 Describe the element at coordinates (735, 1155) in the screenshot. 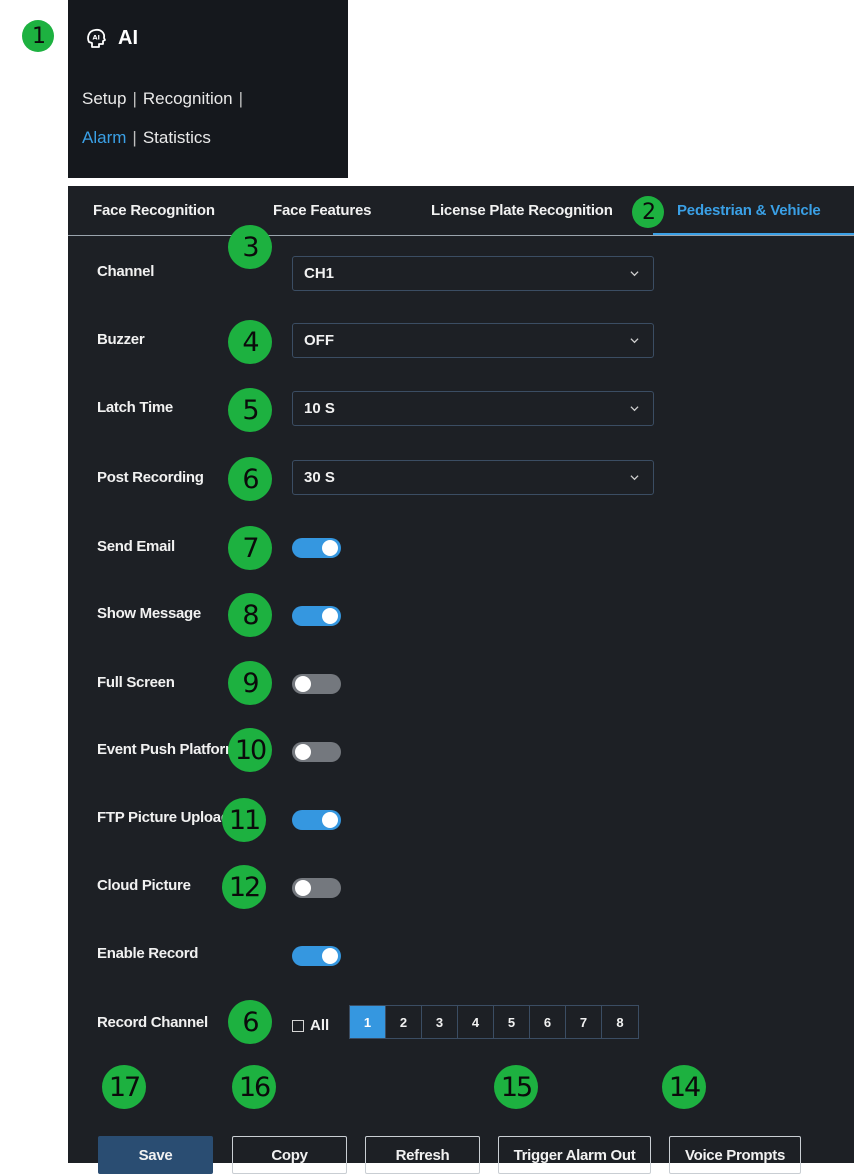

I see `voice-prompts-button: Voice Prompts` at that location.